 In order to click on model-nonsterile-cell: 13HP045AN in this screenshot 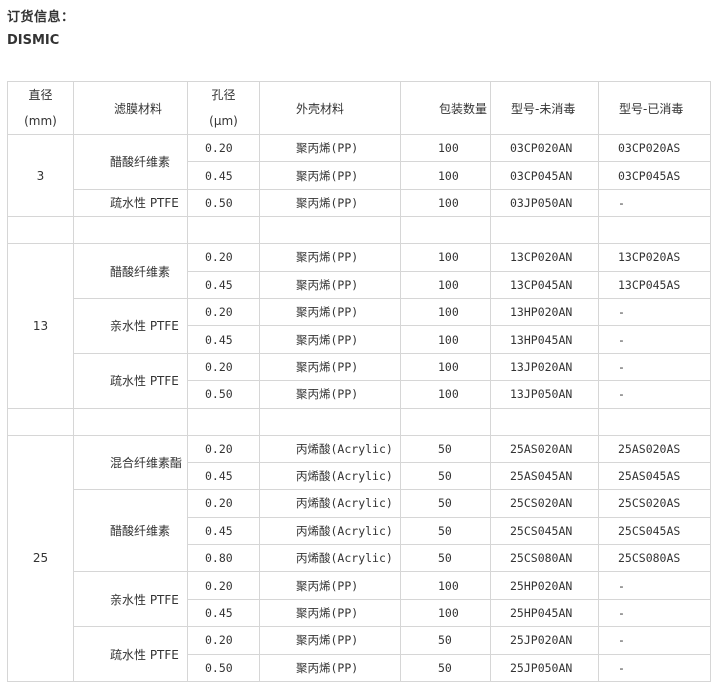, I will do `click(544, 339)`.